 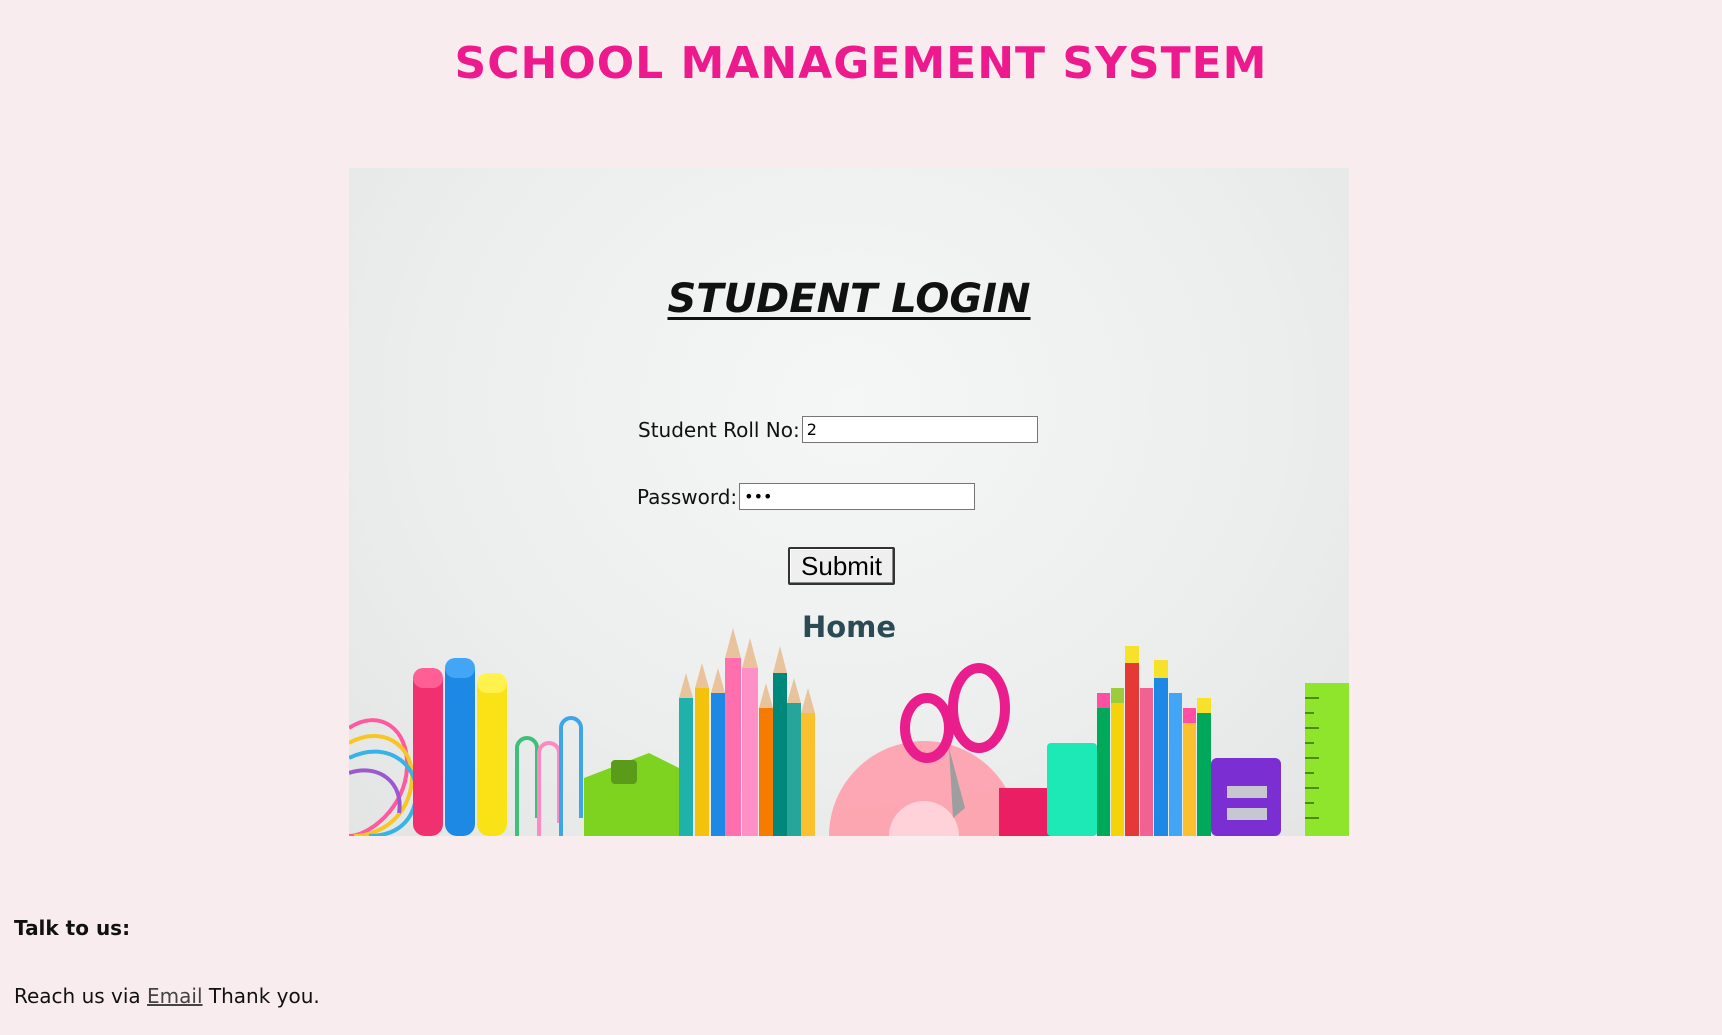 I want to click on footer-text-before: Reach us via, so click(x=81, y=996).